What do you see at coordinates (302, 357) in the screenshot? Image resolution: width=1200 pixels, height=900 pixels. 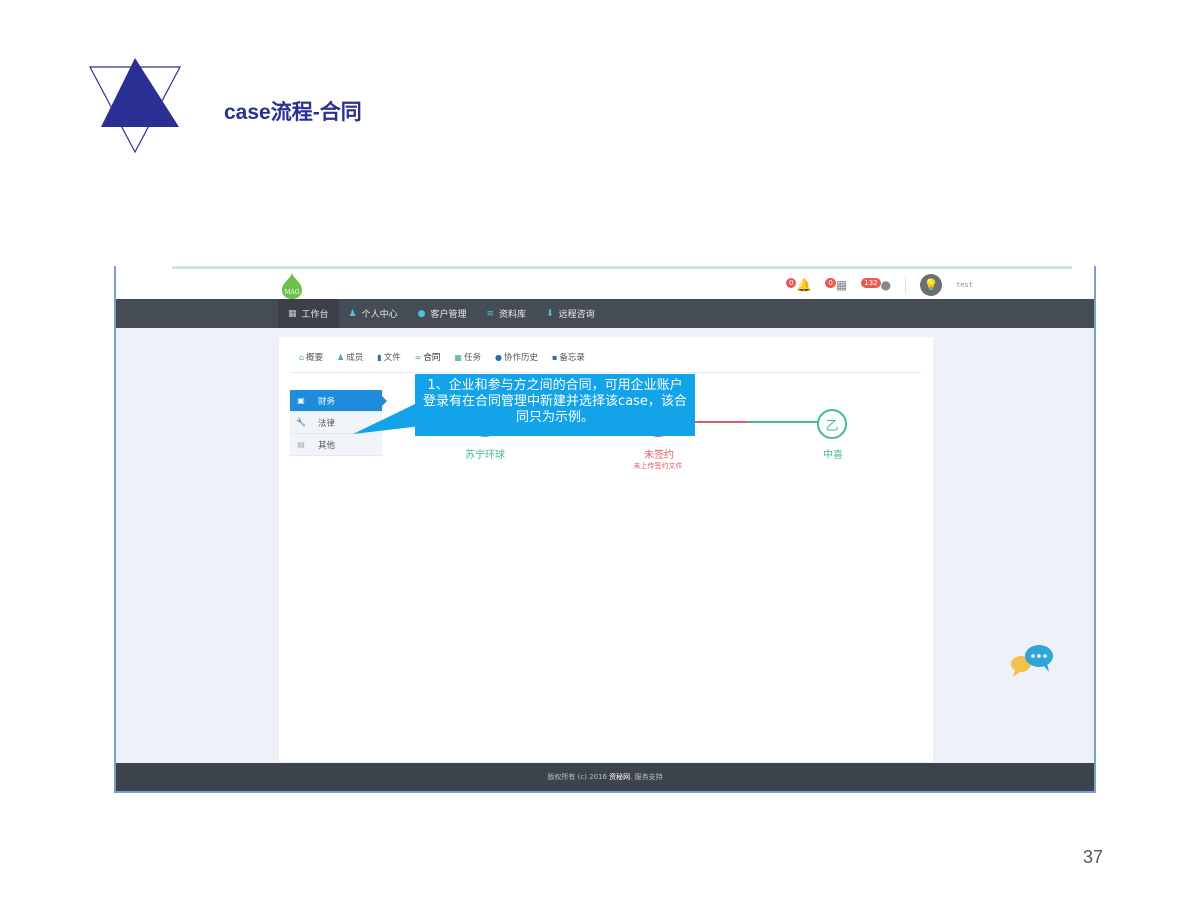 I see `home-icon: ⌂` at bounding box center [302, 357].